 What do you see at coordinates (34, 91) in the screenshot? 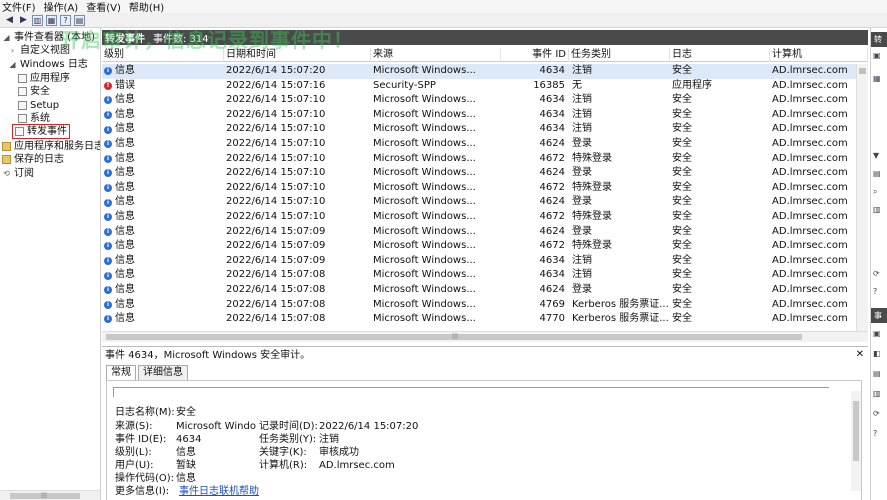
I see `tree-item-security: 安全` at bounding box center [34, 91].